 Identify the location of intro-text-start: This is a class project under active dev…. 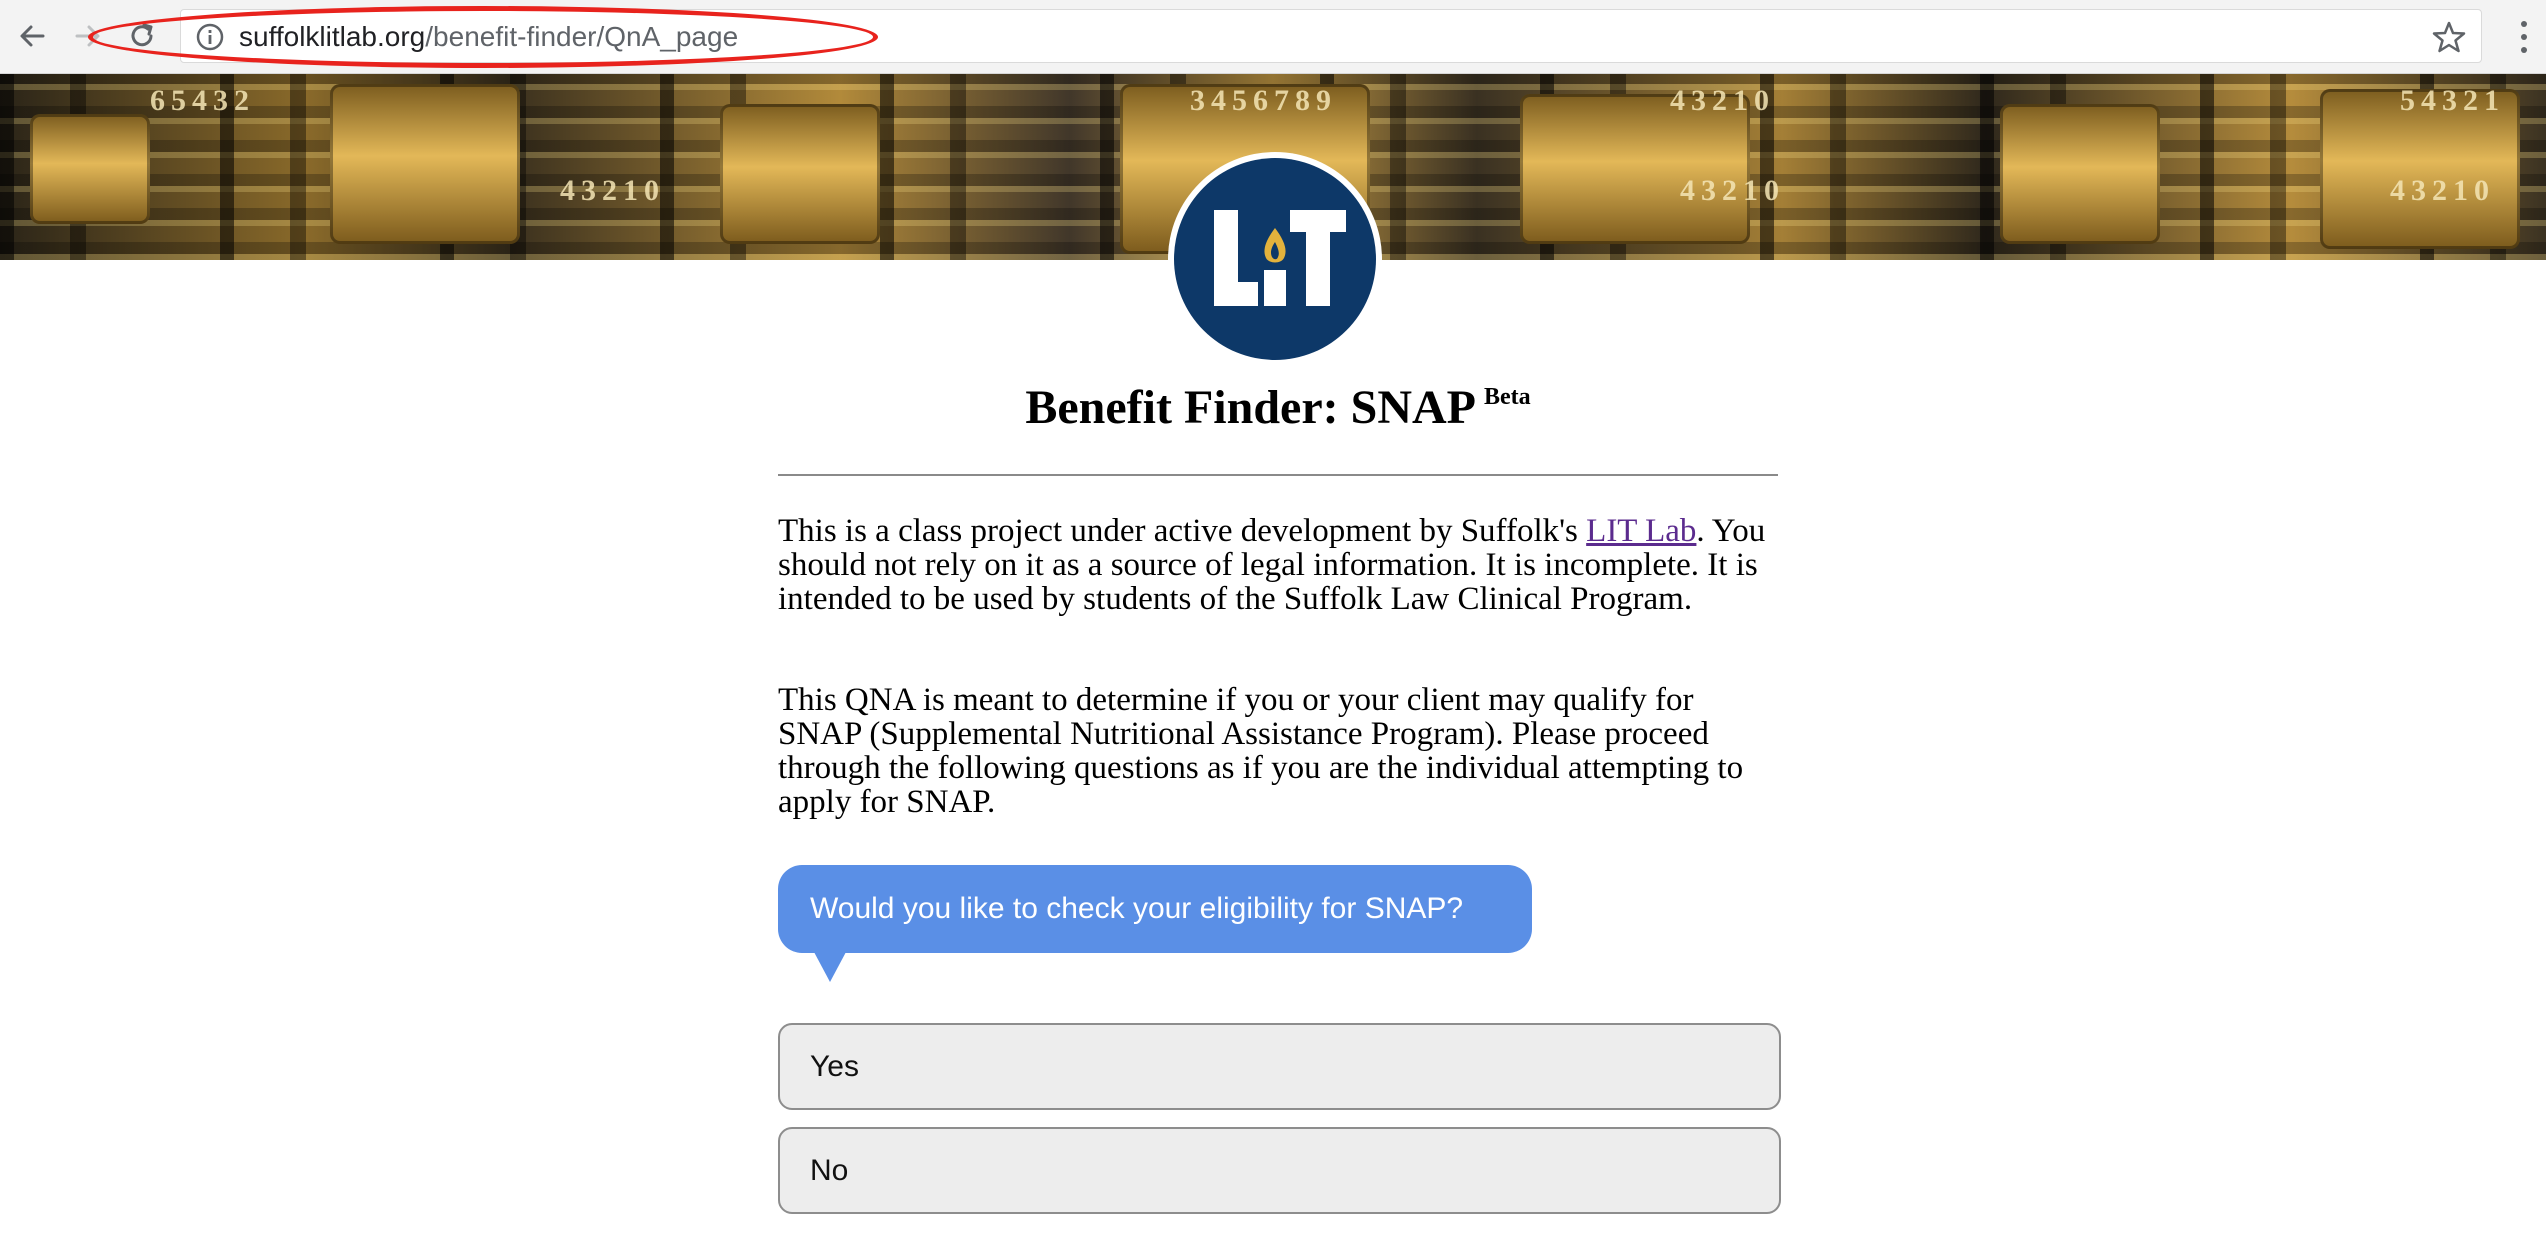
(1182, 531).